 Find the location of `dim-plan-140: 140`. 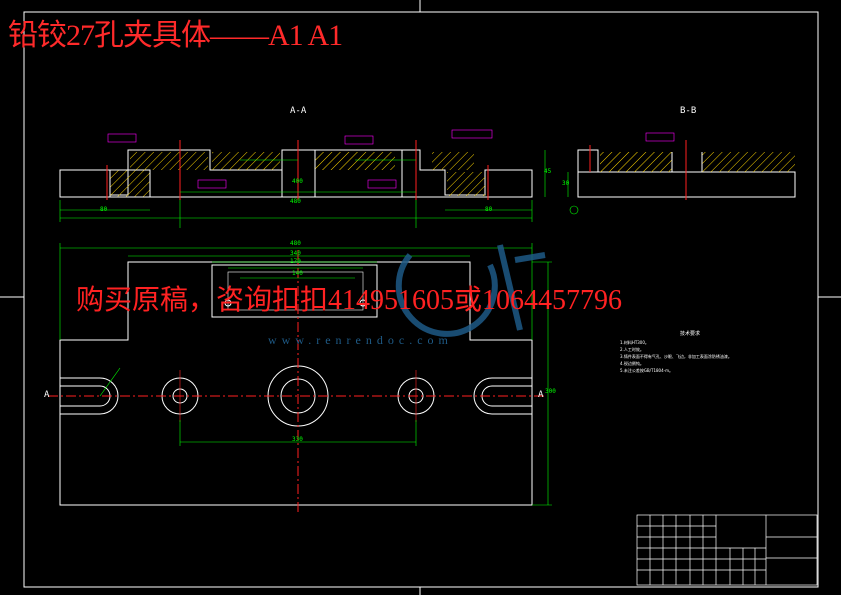

dim-plan-140: 140 is located at coordinates (297, 273).